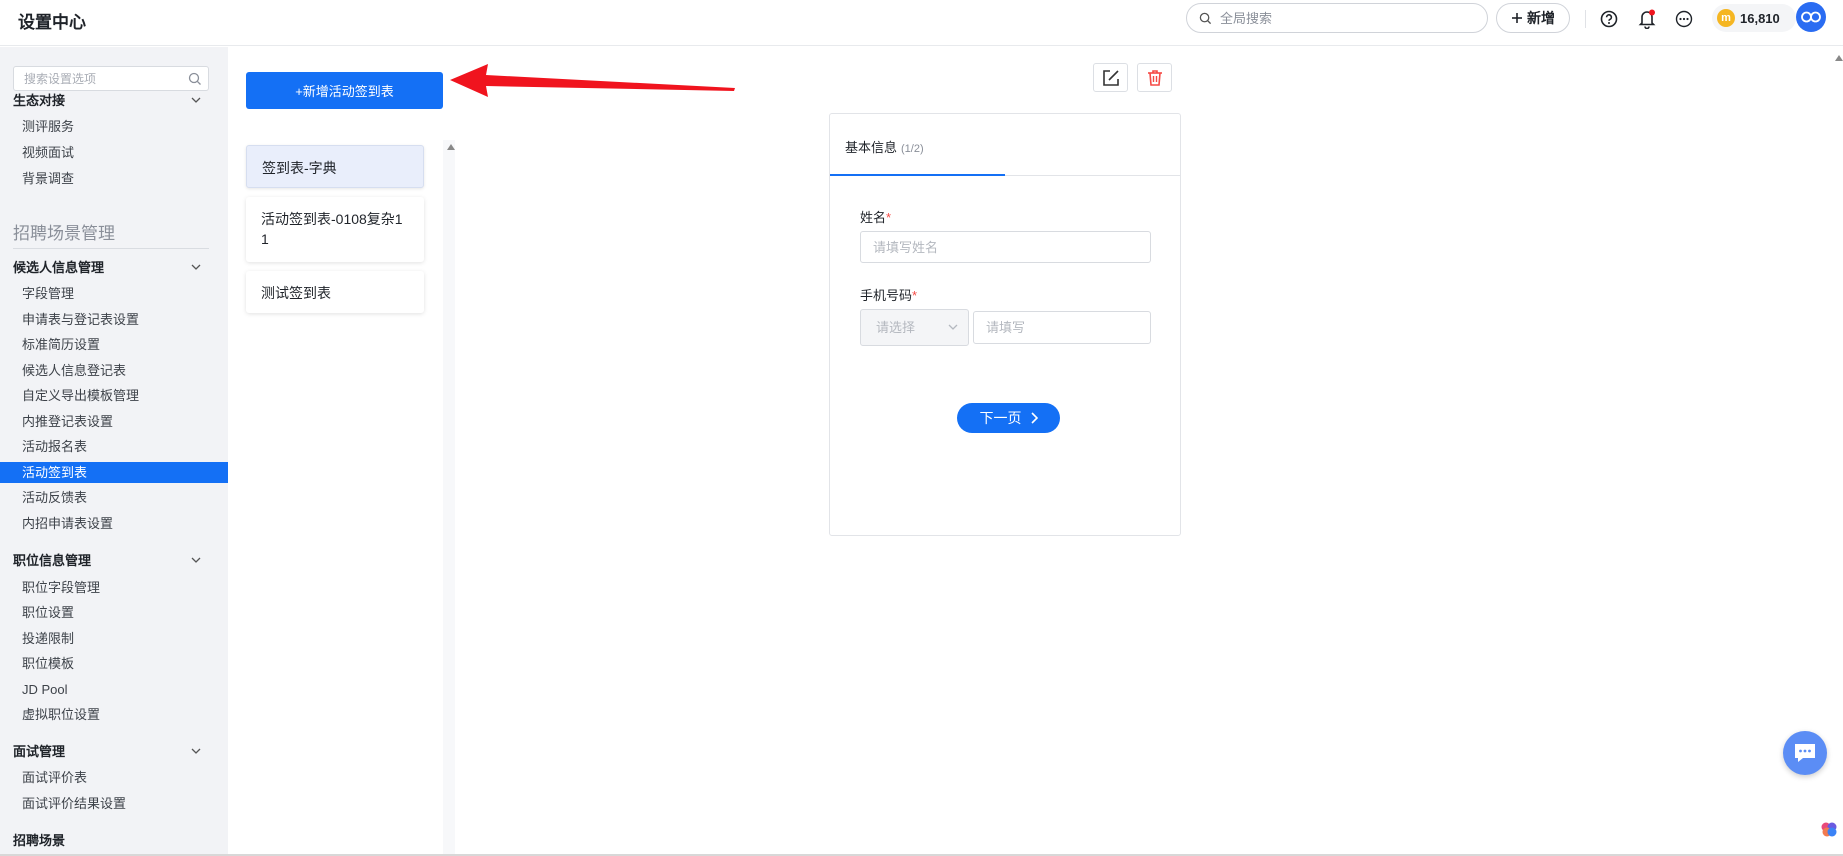 The width and height of the screenshot is (1843, 856). Describe the element at coordinates (1647, 19) in the screenshot. I see `notification-bell-icon` at that location.